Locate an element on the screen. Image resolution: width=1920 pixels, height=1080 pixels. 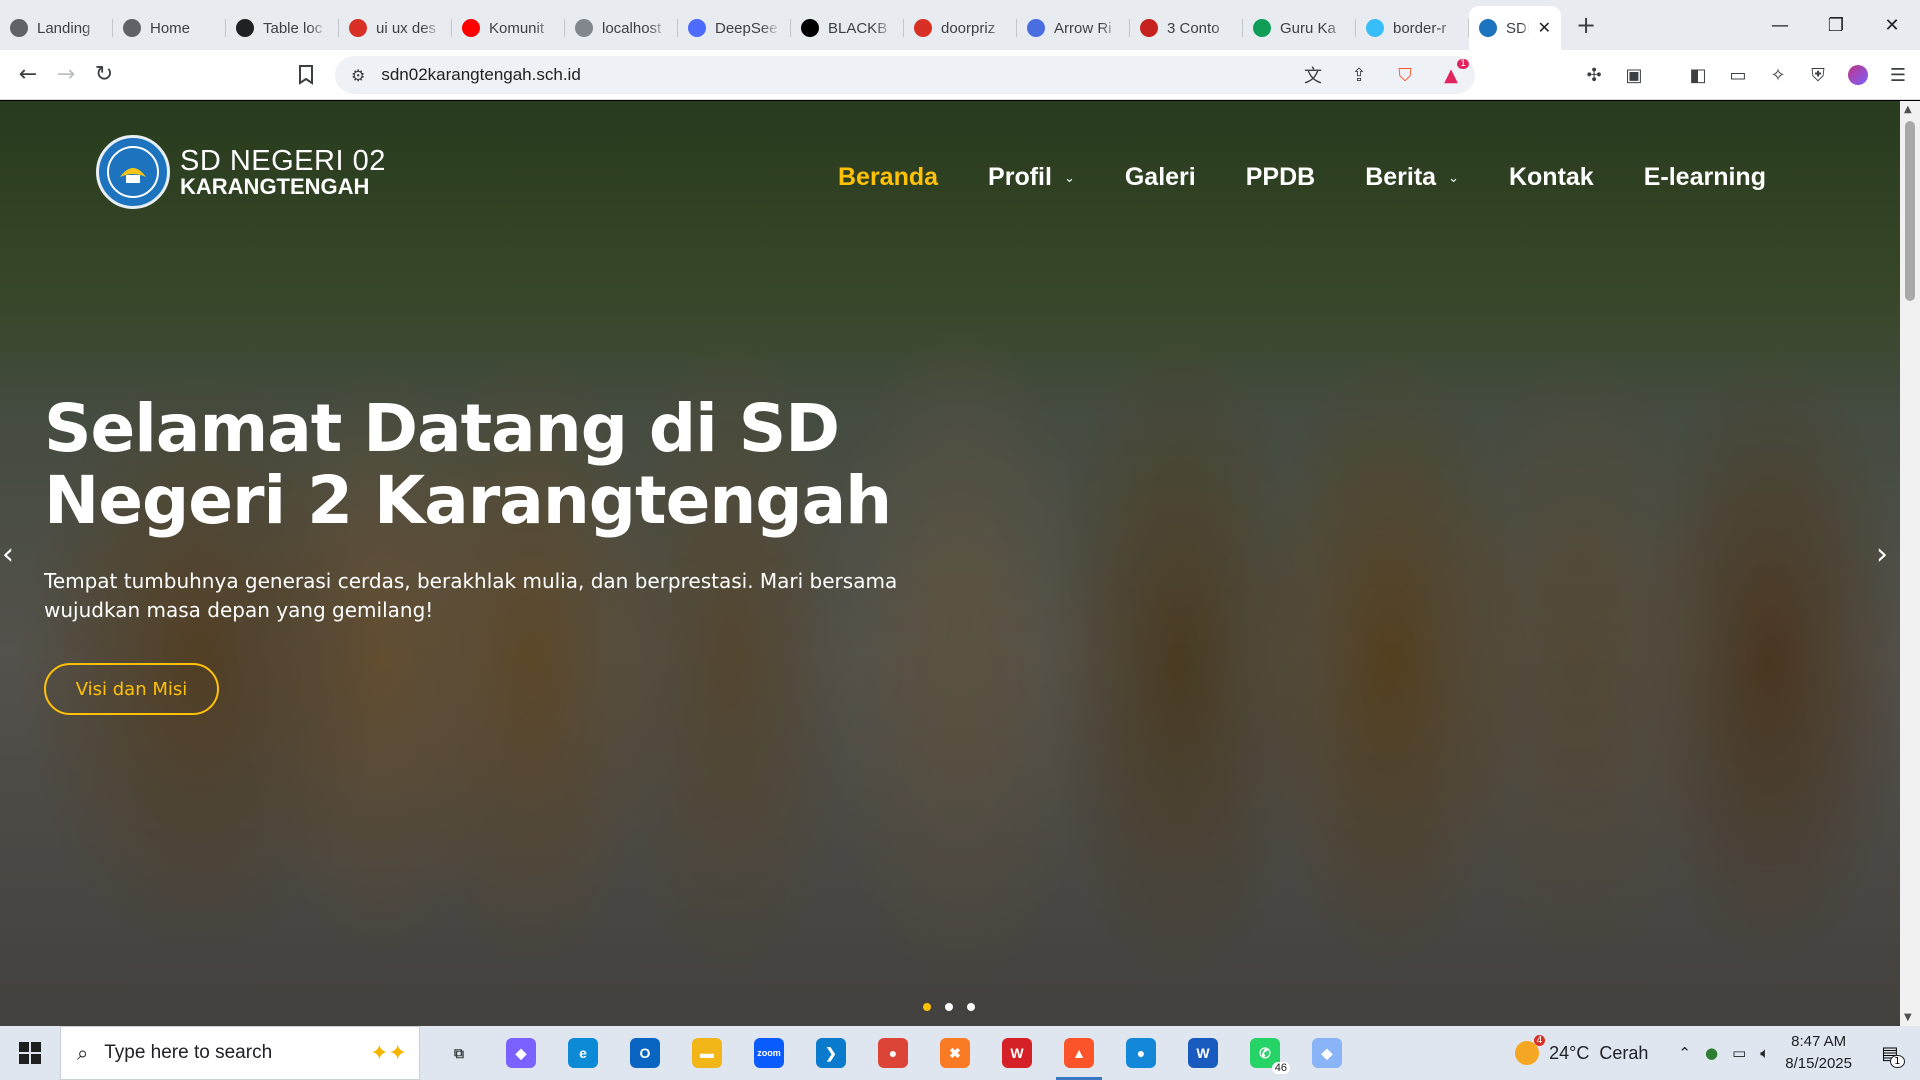
forward-button: → is located at coordinates (66, 75).